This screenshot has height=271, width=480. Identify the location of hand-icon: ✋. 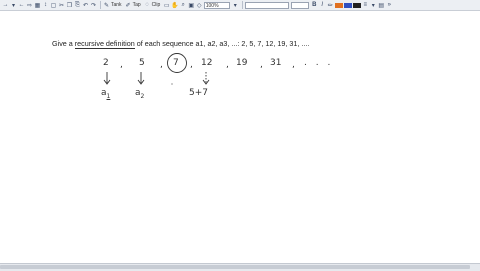
(174, 5).